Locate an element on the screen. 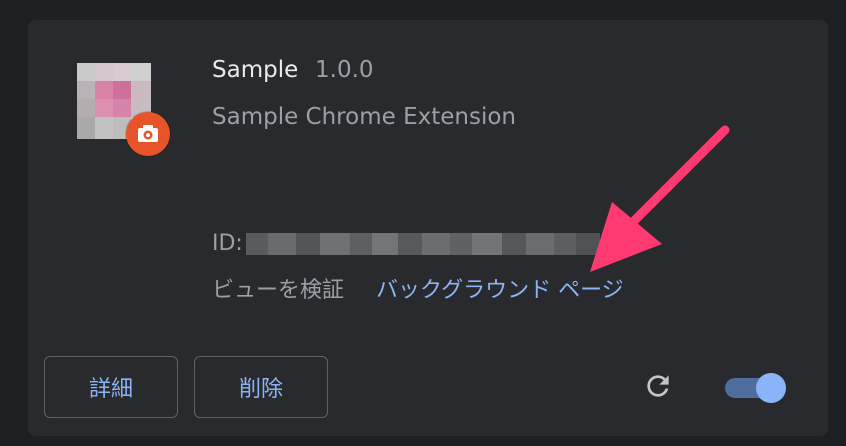 The width and height of the screenshot is (846, 446). camera-badge-icon is located at coordinates (148, 134).